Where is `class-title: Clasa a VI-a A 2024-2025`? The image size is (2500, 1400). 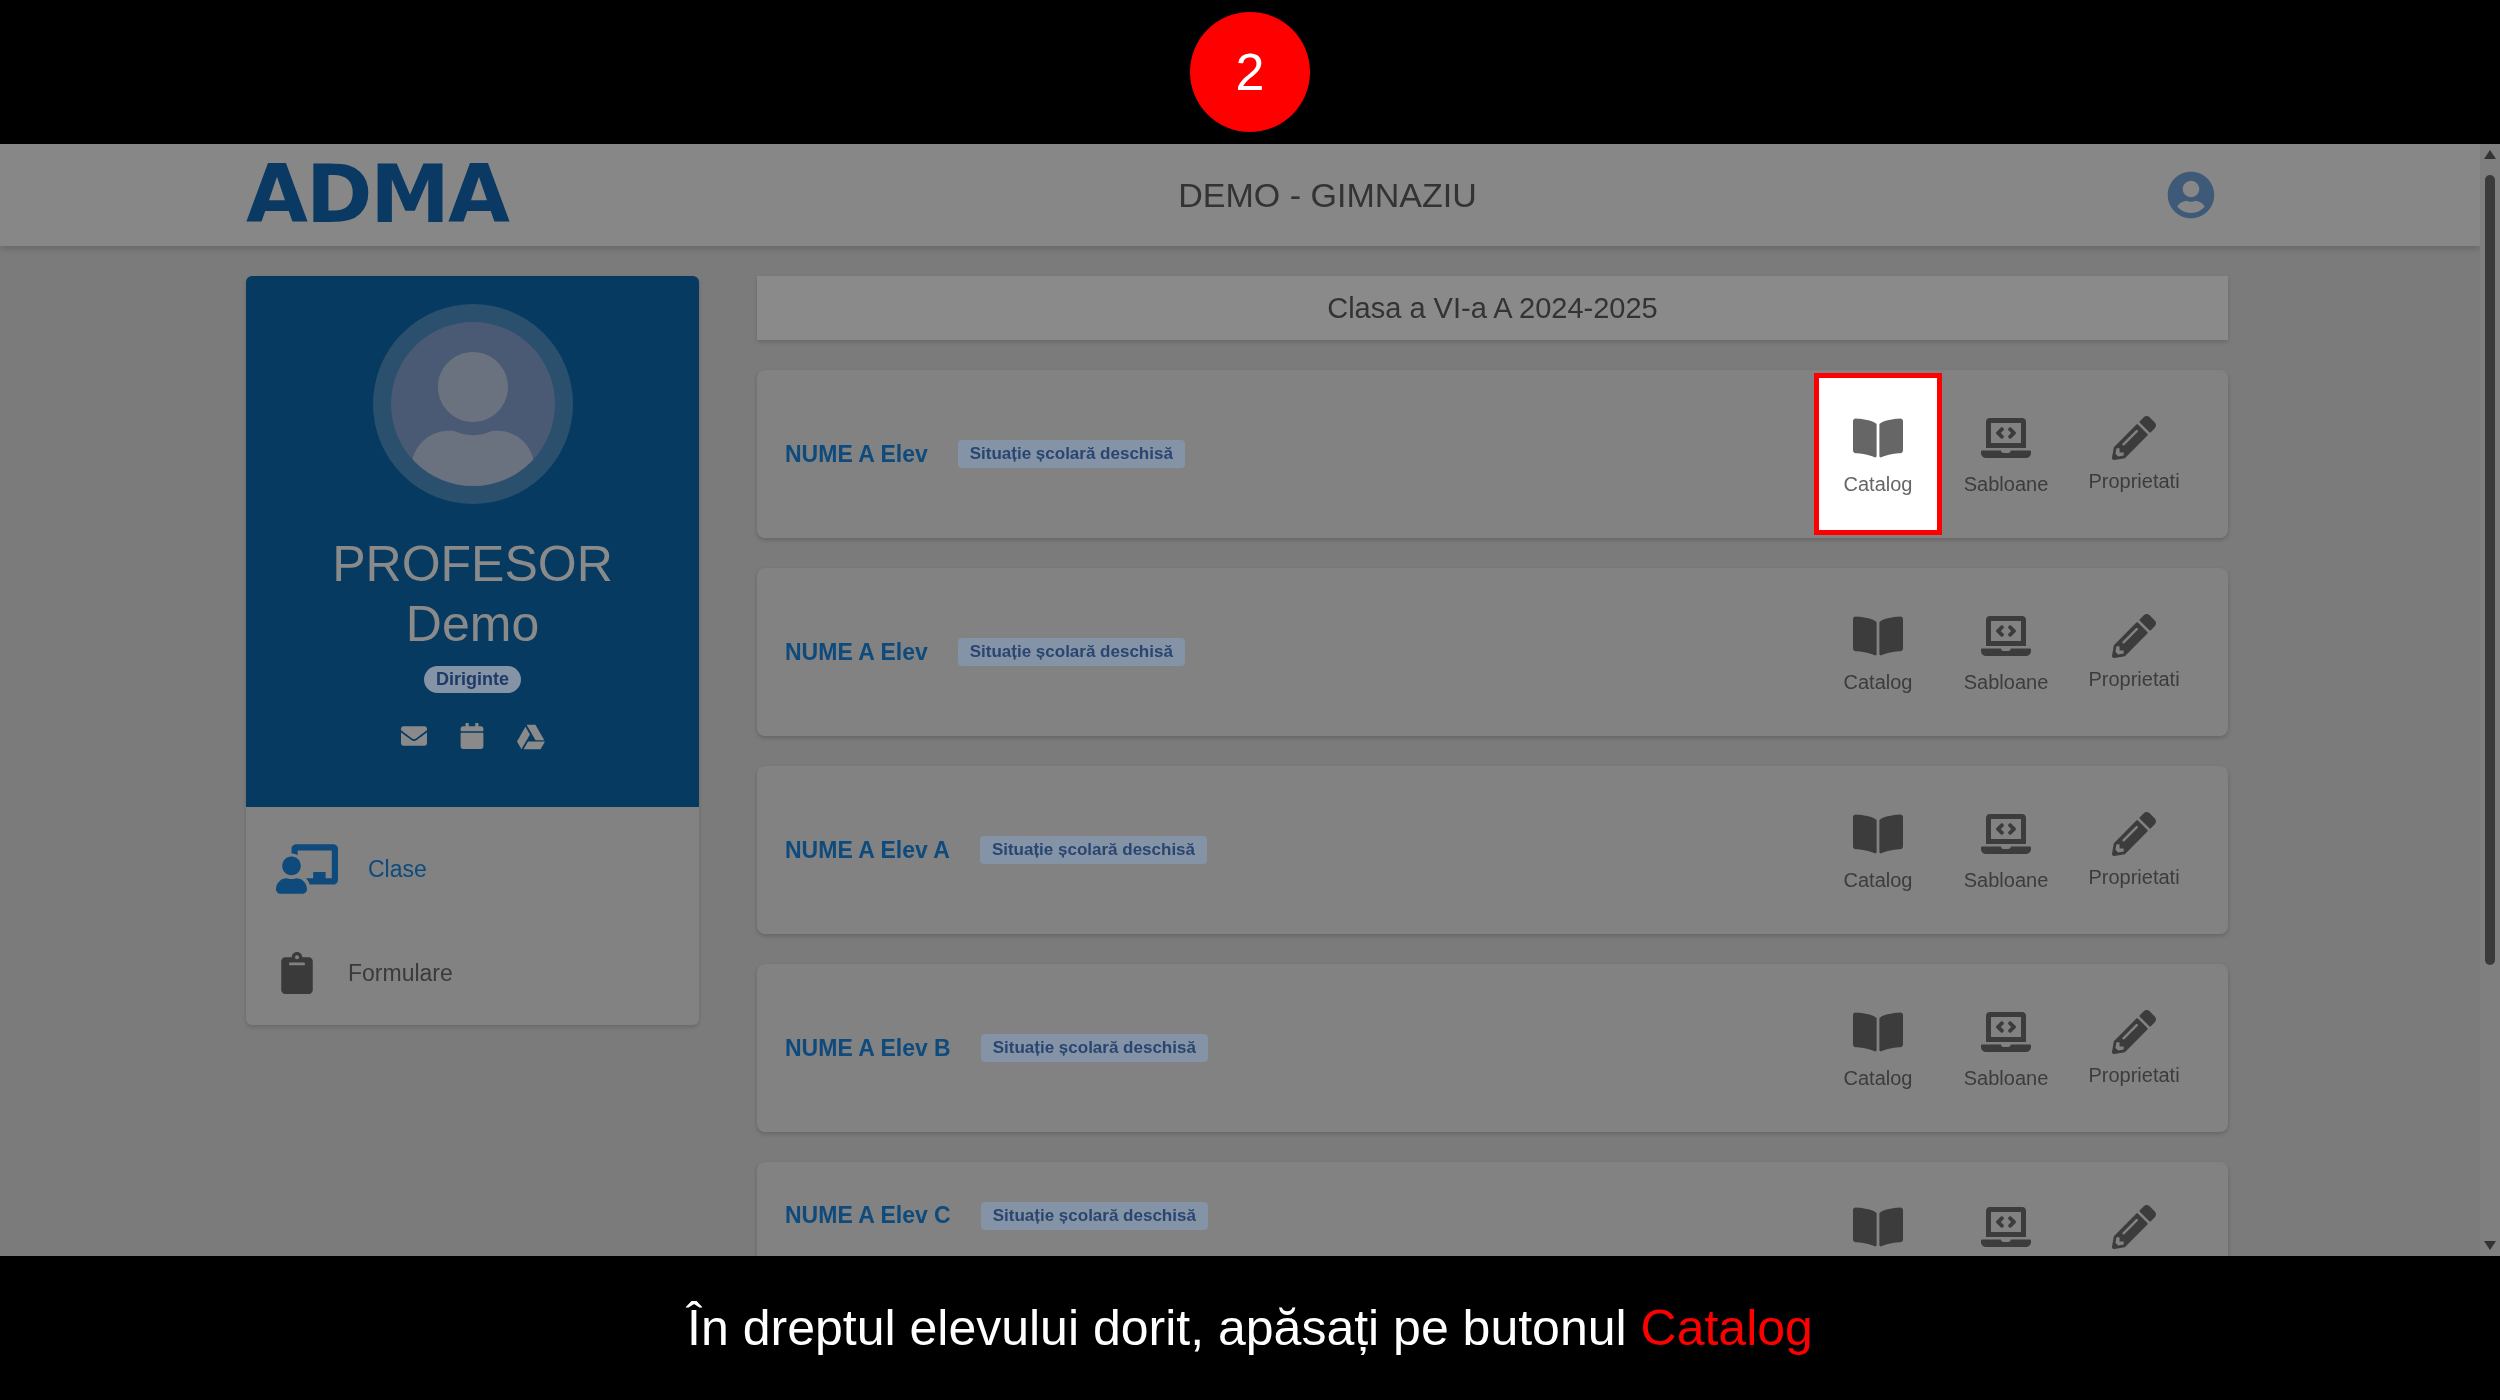 class-title: Clasa a VI-a A 2024-2025 is located at coordinates (1492, 308).